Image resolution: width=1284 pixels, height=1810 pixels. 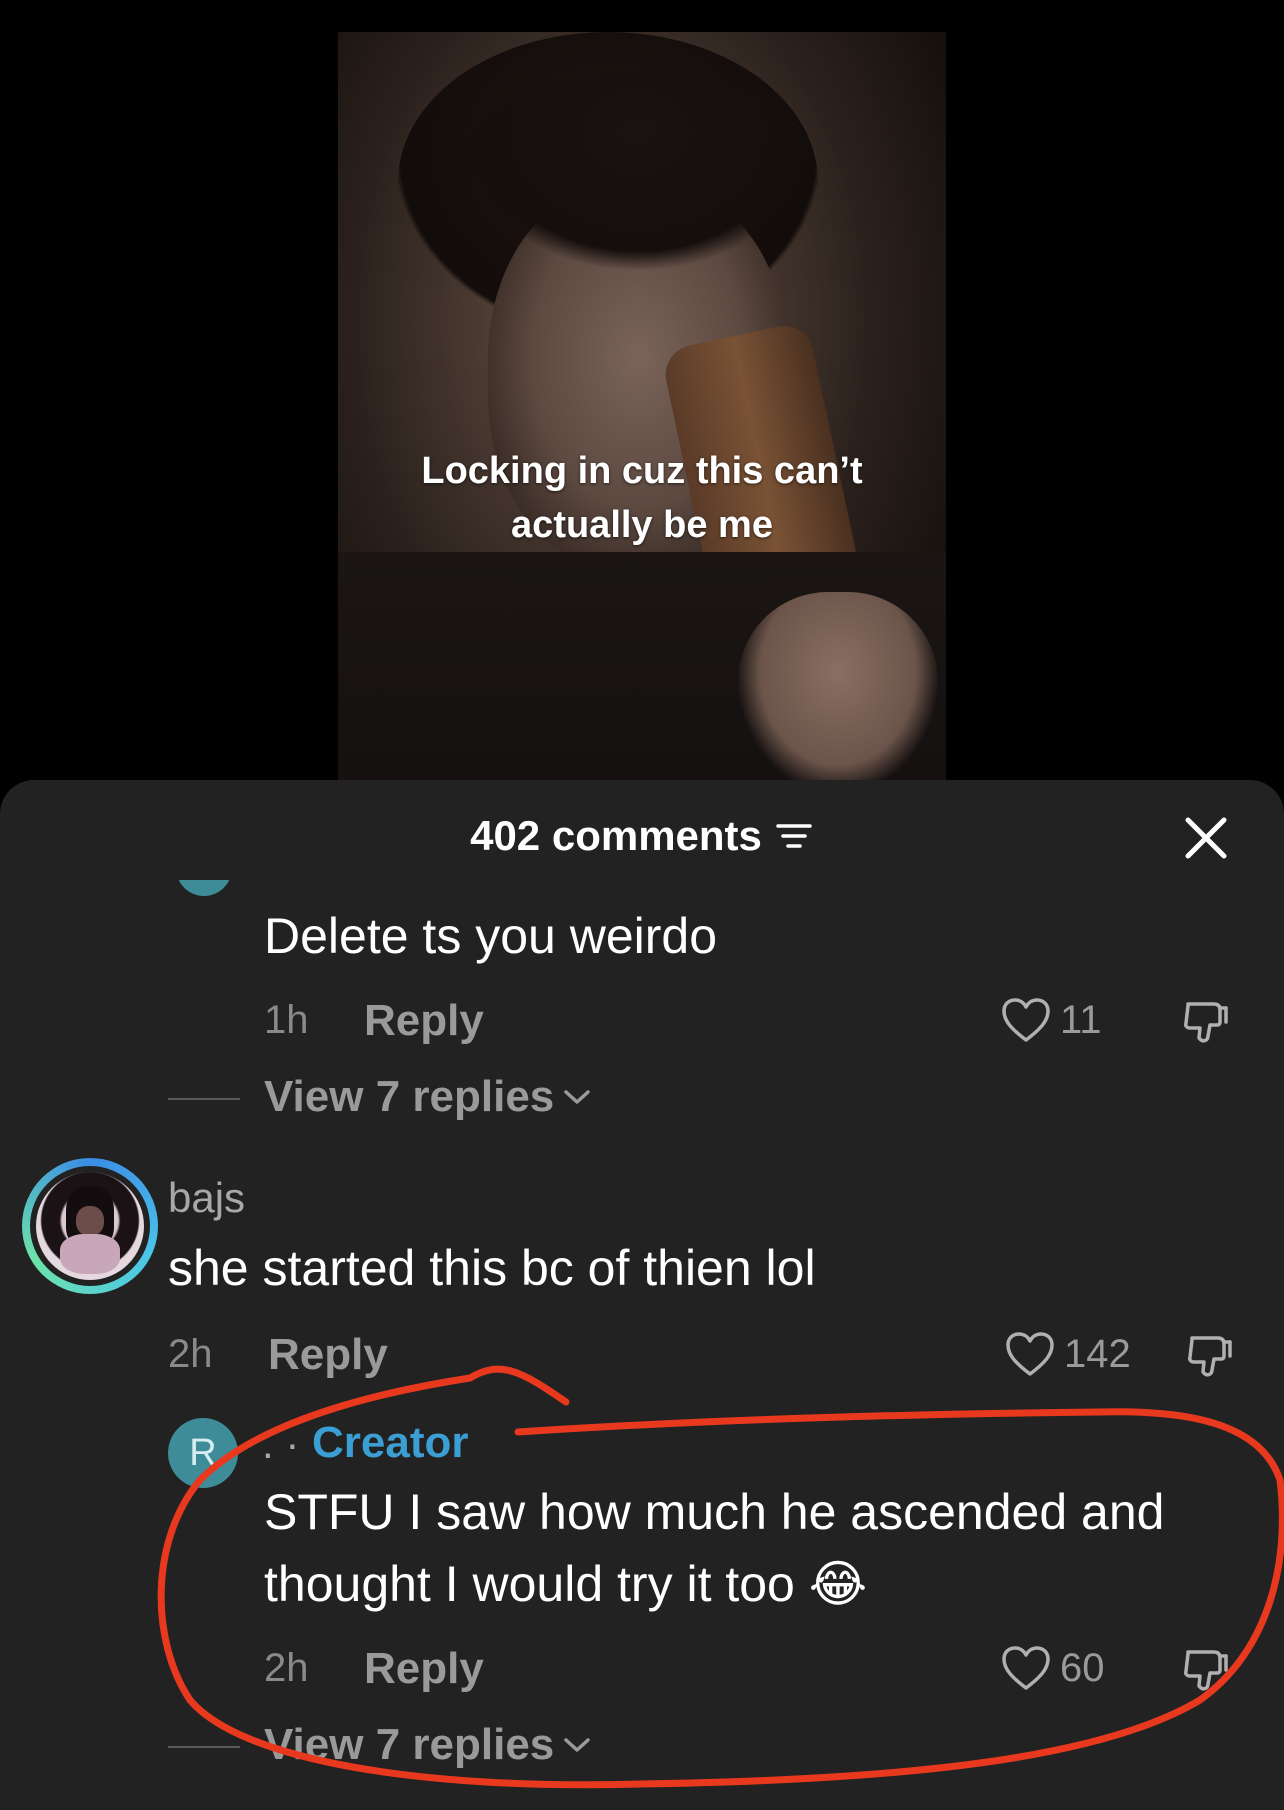 What do you see at coordinates (616, 835) in the screenshot?
I see `comments-count: 402 comments` at bounding box center [616, 835].